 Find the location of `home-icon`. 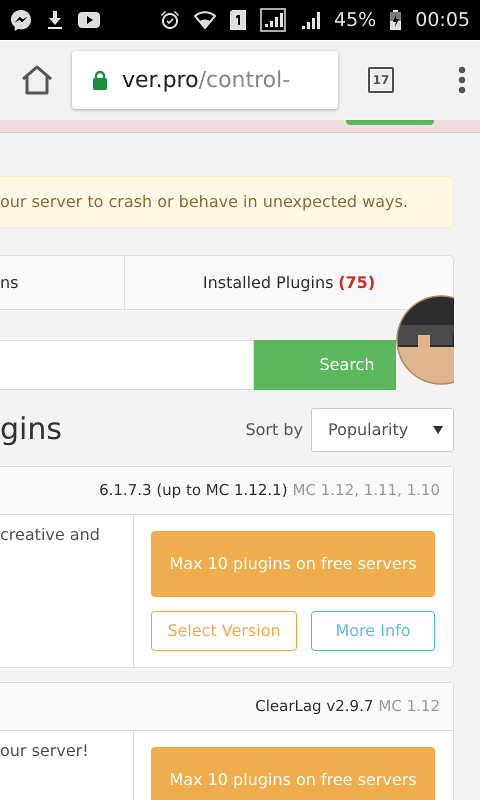

home-icon is located at coordinates (37, 80).